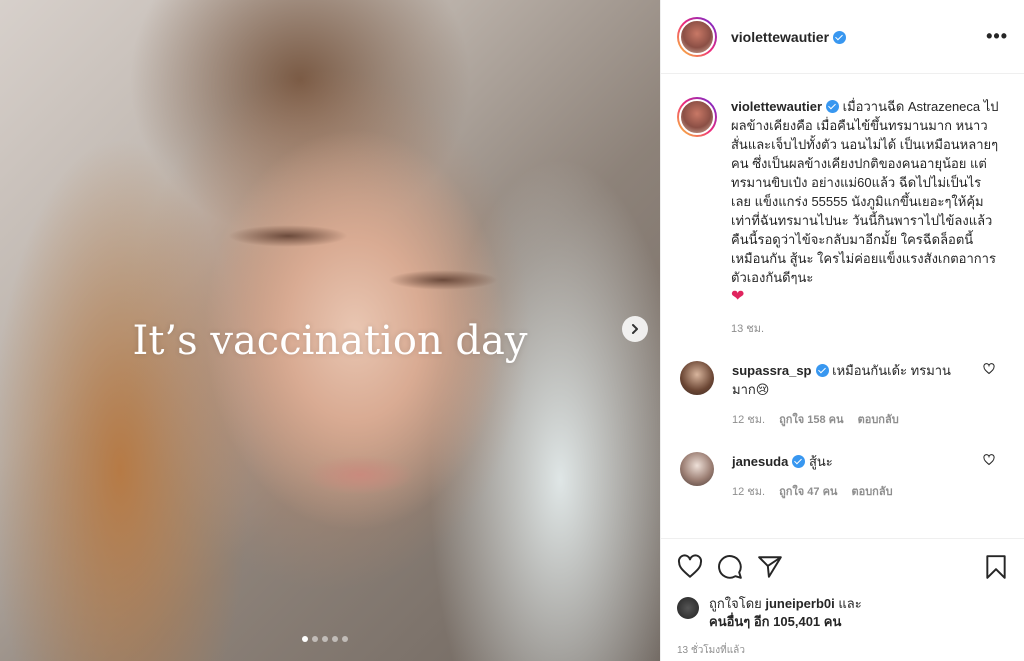 Image resolution: width=1024 pixels, height=661 pixels. What do you see at coordinates (843, 650) in the screenshot?
I see `post-time: 13 ชั่วโมงที่แล้ว` at bounding box center [843, 650].